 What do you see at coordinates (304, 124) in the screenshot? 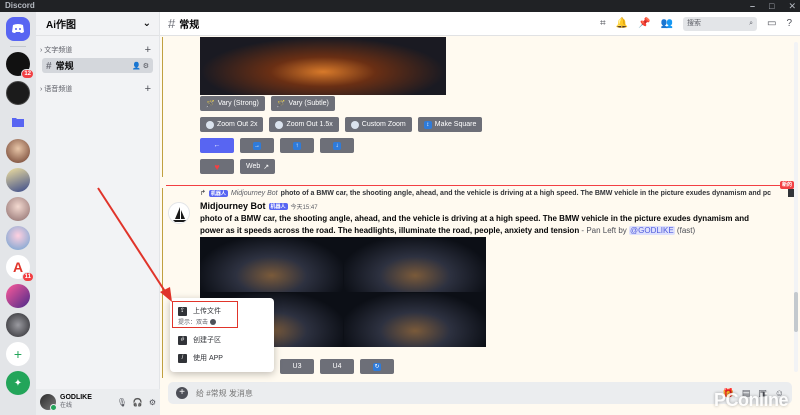
I see `zoom-out-1-5x-button: Zoom Out 1.5x` at bounding box center [304, 124].